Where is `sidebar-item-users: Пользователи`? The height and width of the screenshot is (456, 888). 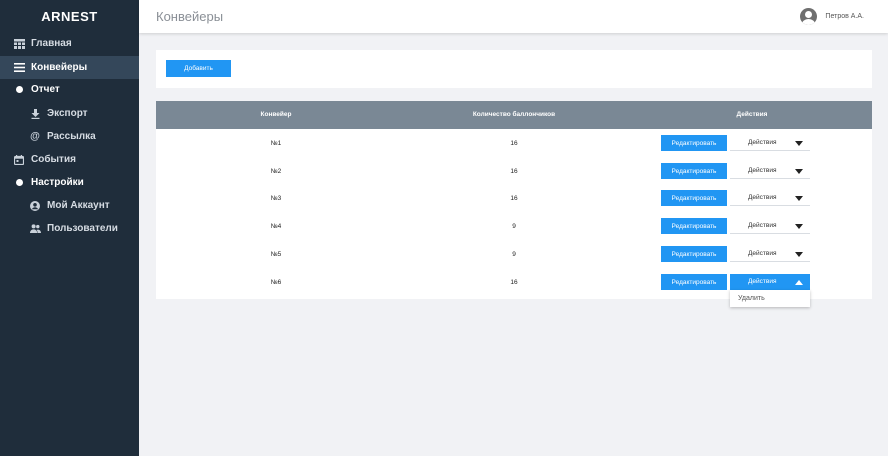
sidebar-item-users: Пользователи is located at coordinates (69, 228).